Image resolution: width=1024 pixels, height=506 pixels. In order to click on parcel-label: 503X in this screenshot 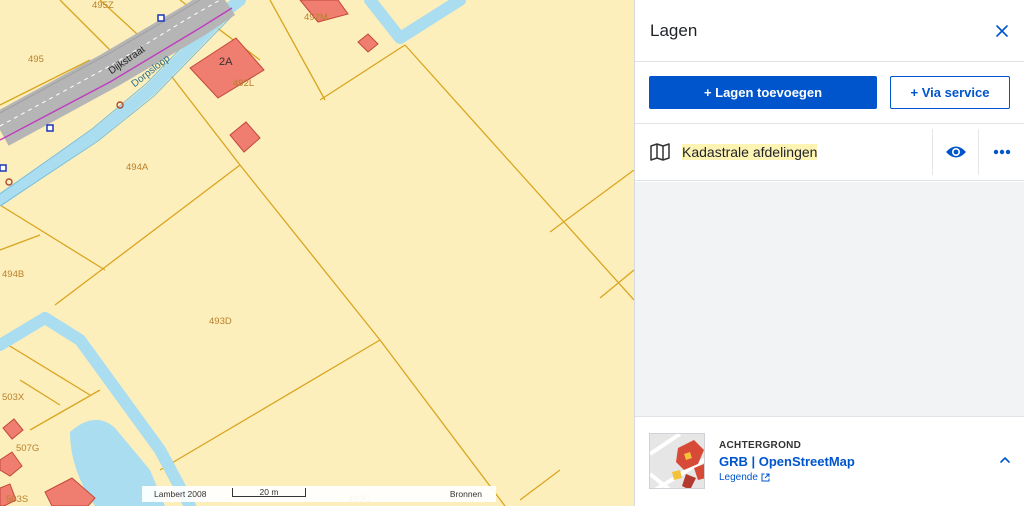, I will do `click(13, 397)`.